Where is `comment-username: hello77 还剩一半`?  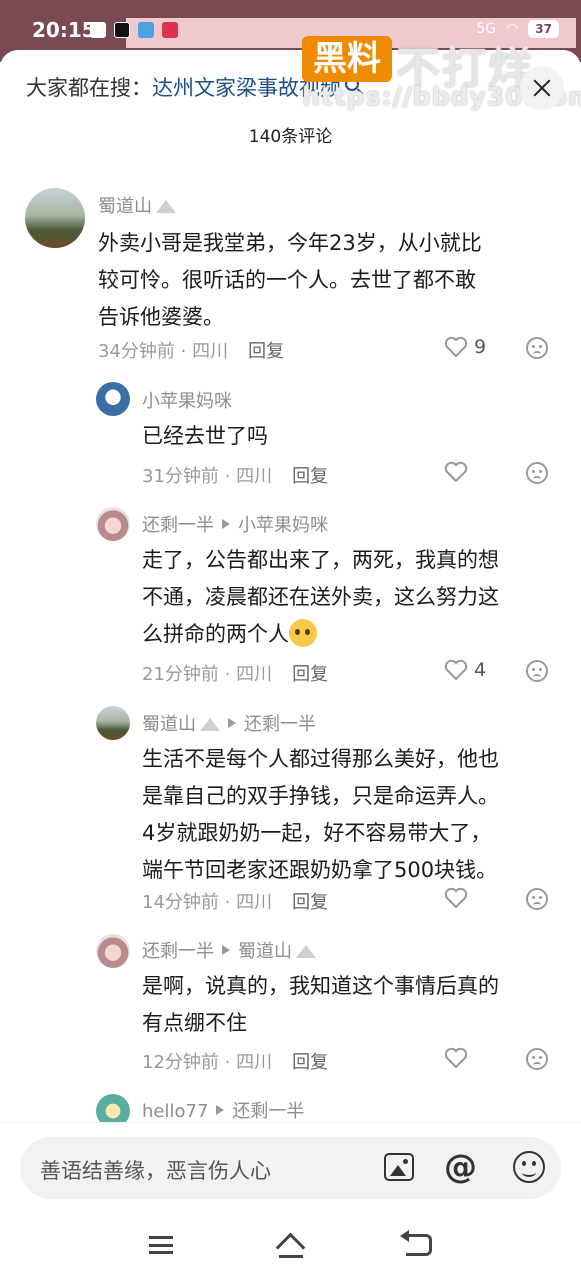 comment-username: hello77 还剩一半 is located at coordinates (223, 1110).